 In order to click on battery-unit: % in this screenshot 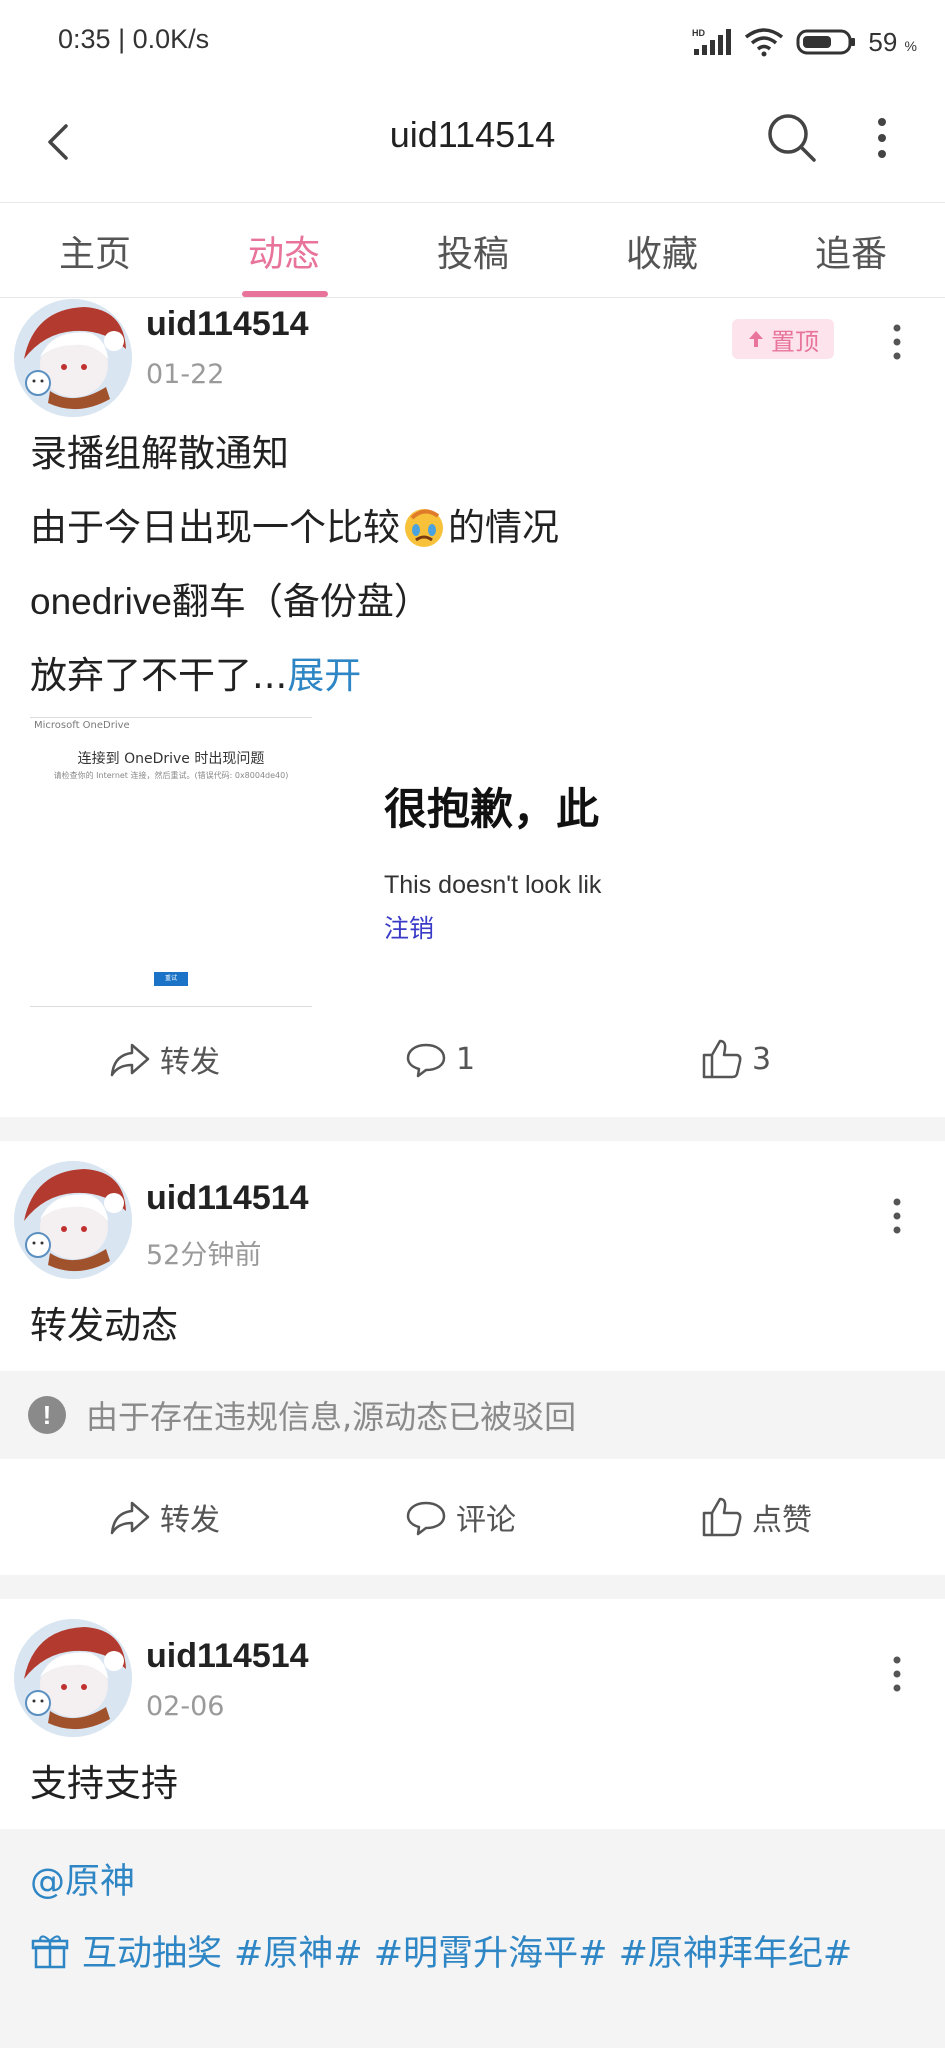, I will do `click(910, 45)`.